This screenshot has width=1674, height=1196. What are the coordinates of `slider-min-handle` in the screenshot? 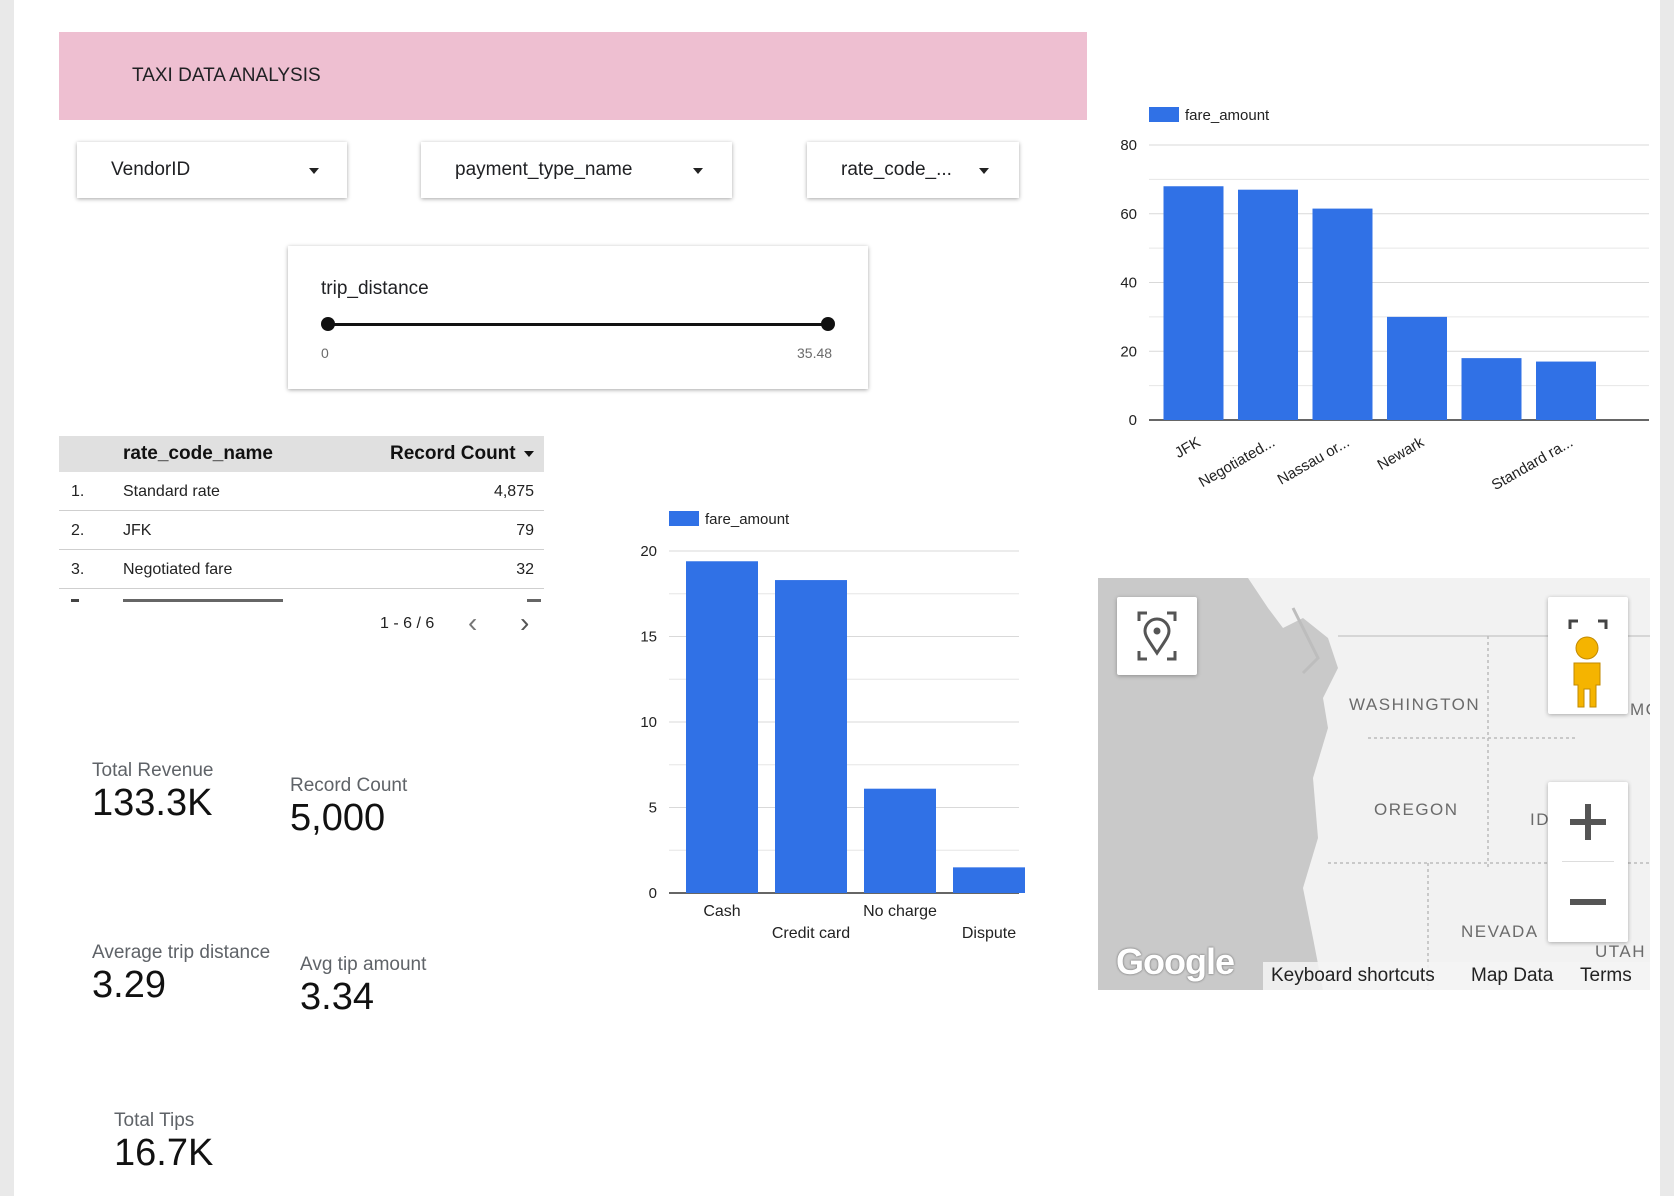 It's located at (328, 324).